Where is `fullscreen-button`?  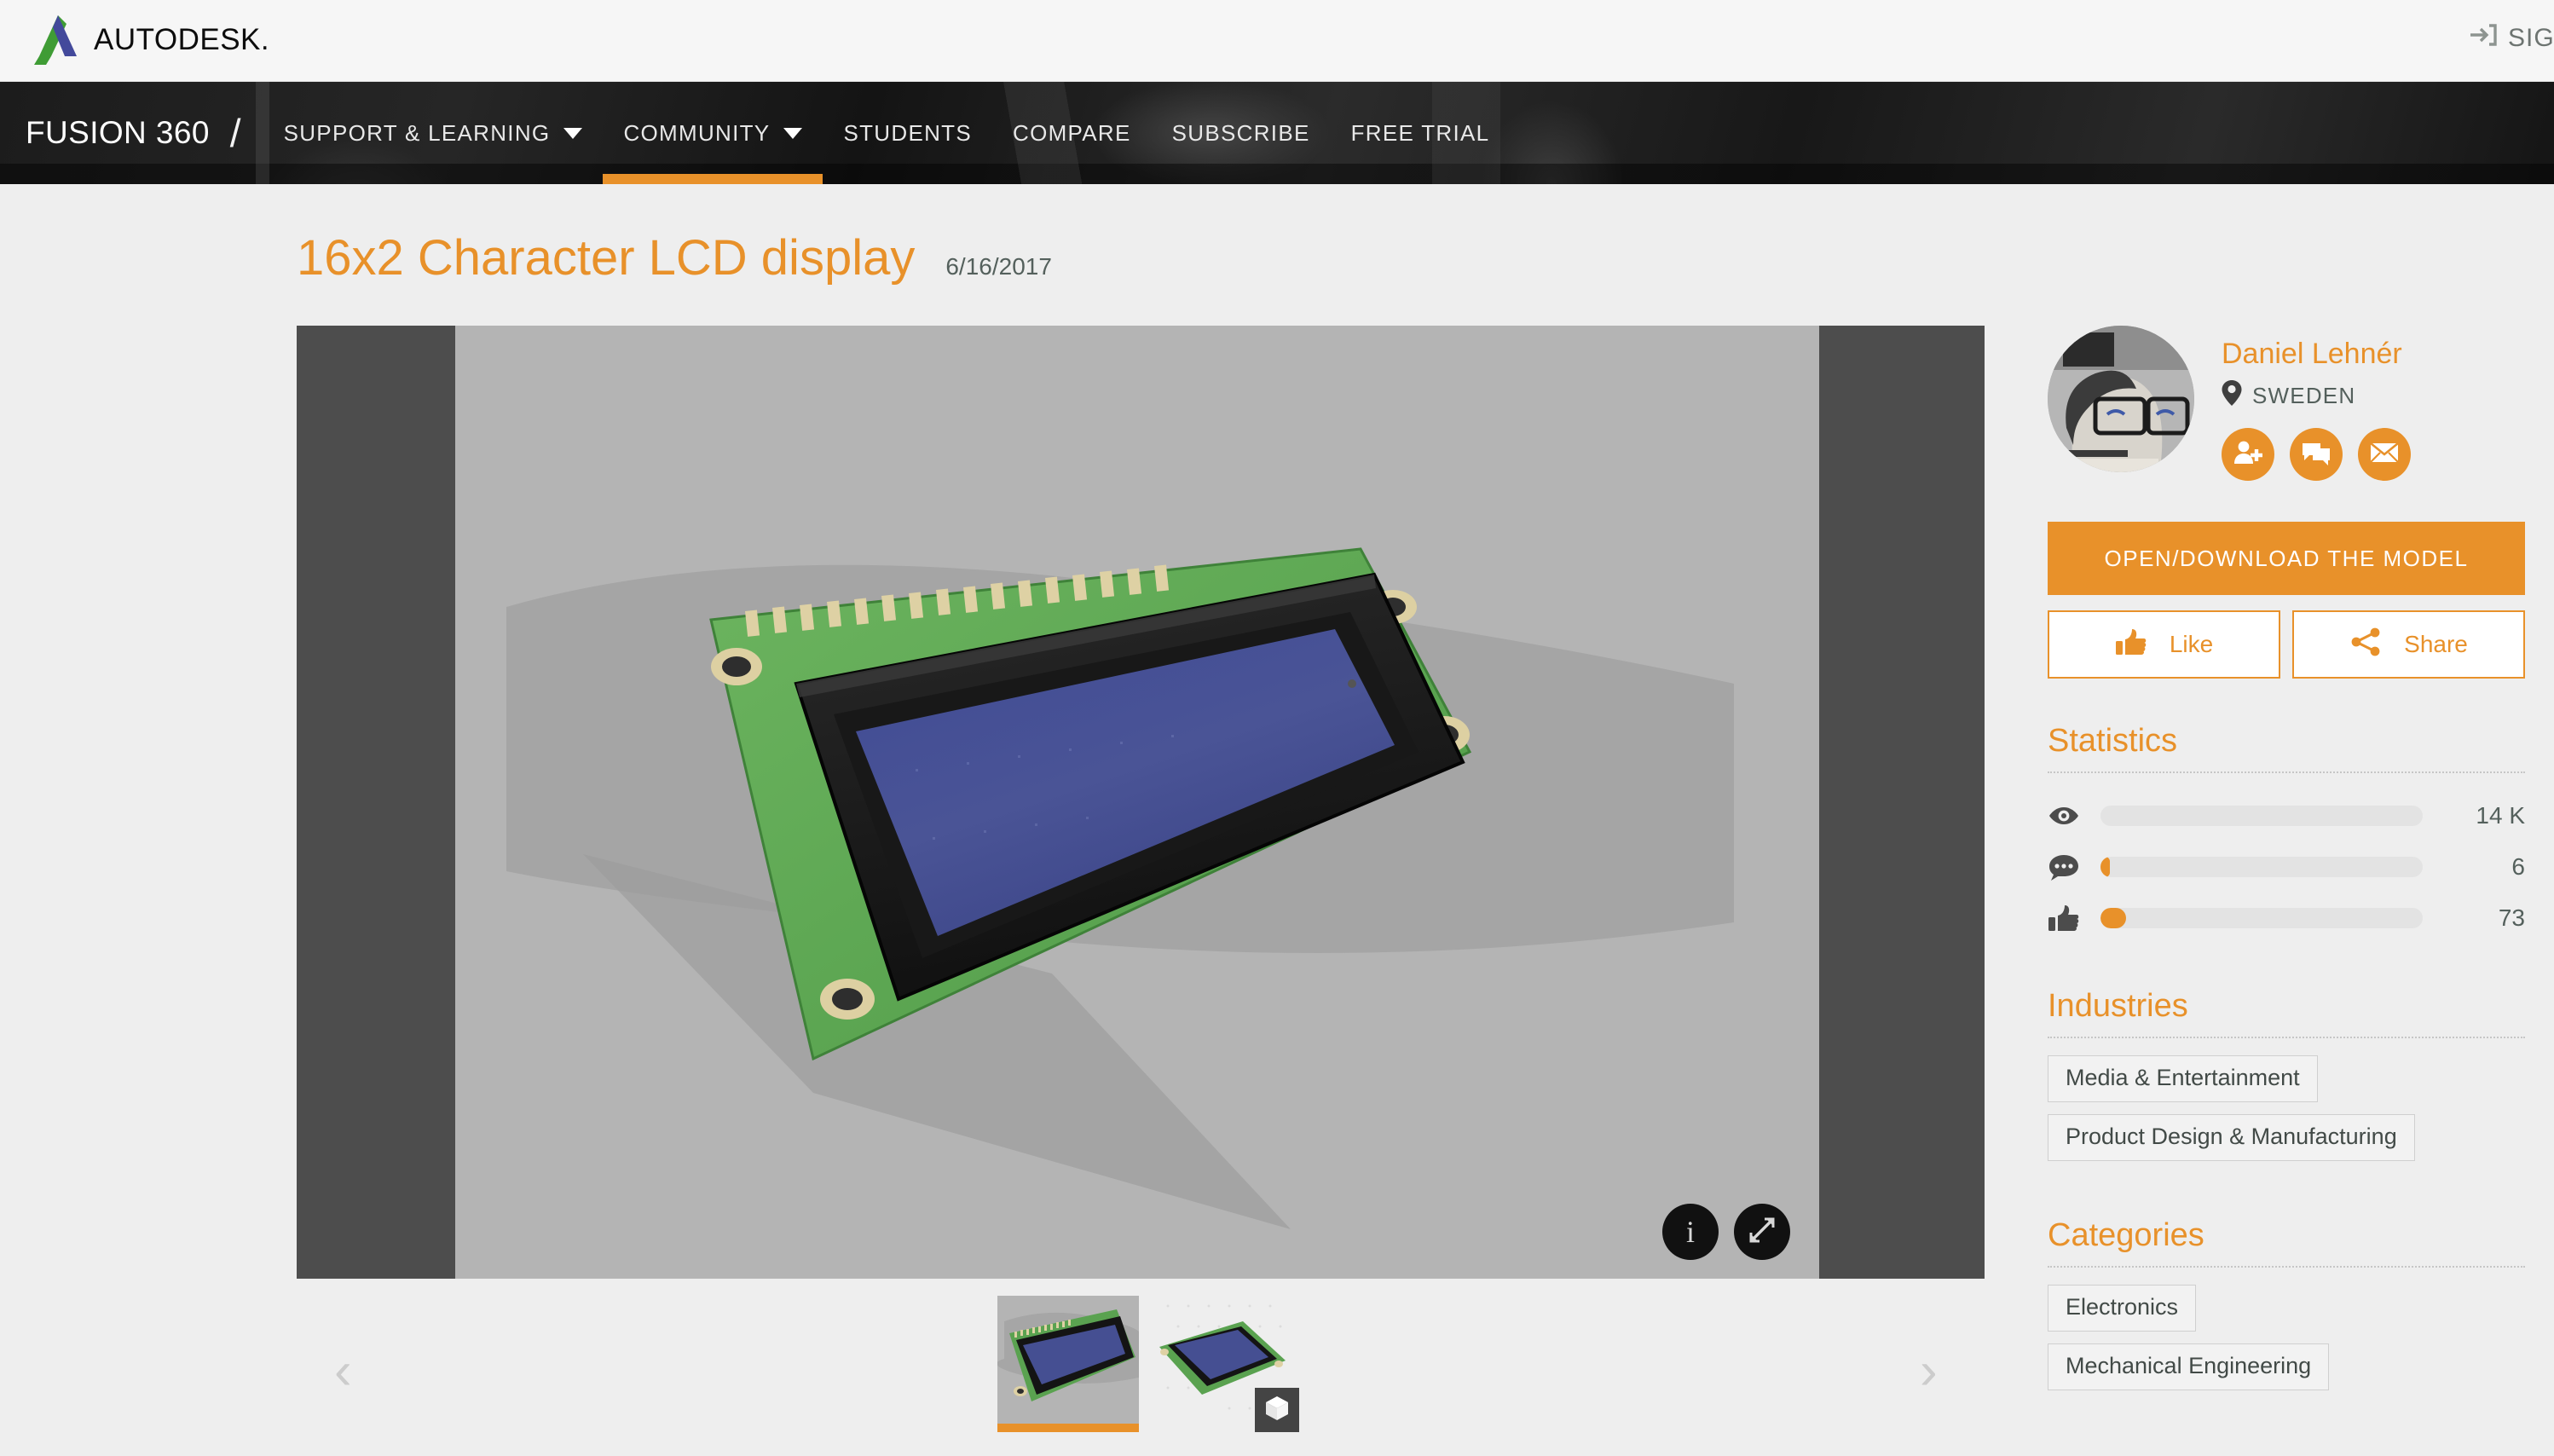 fullscreen-button is located at coordinates (1762, 1232).